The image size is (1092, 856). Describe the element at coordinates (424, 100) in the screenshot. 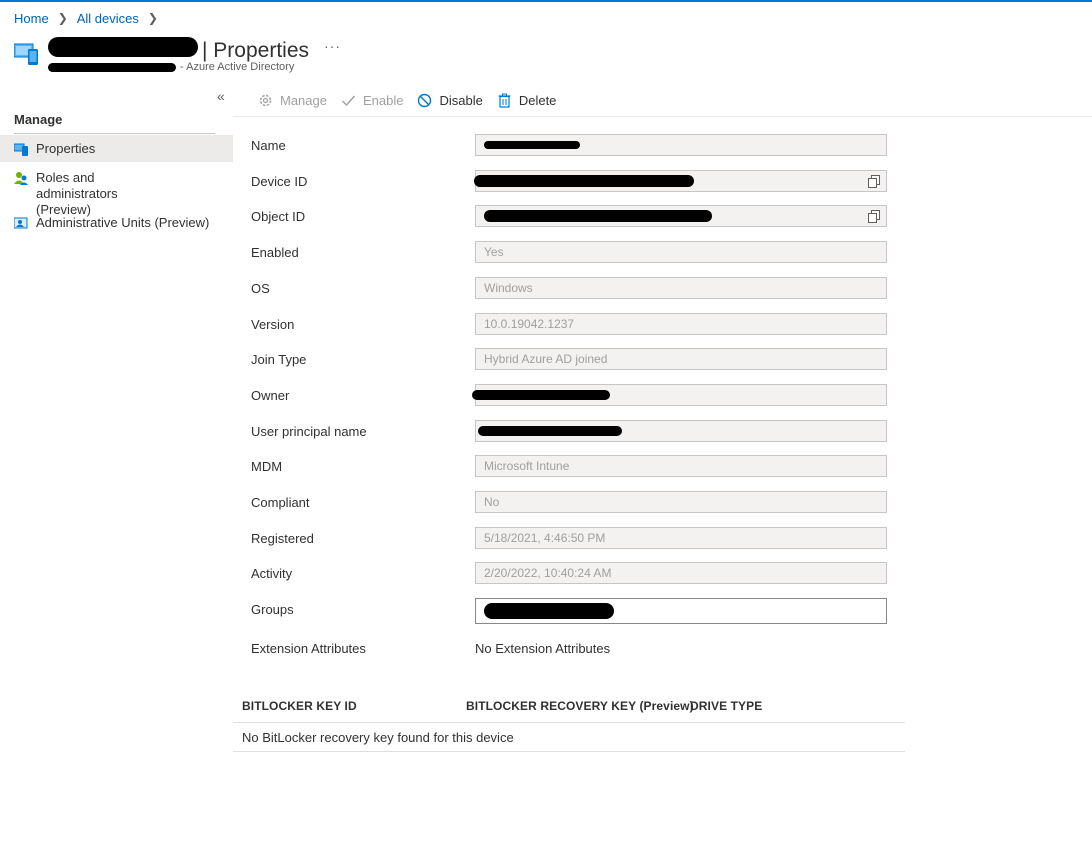

I see `block-icon` at that location.